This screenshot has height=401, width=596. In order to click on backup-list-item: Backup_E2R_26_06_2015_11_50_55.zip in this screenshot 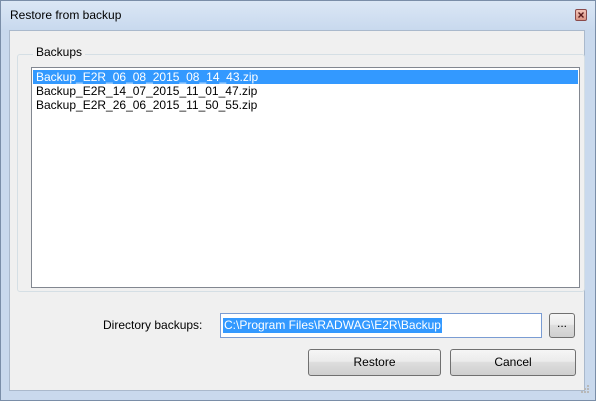, I will do `click(305, 105)`.